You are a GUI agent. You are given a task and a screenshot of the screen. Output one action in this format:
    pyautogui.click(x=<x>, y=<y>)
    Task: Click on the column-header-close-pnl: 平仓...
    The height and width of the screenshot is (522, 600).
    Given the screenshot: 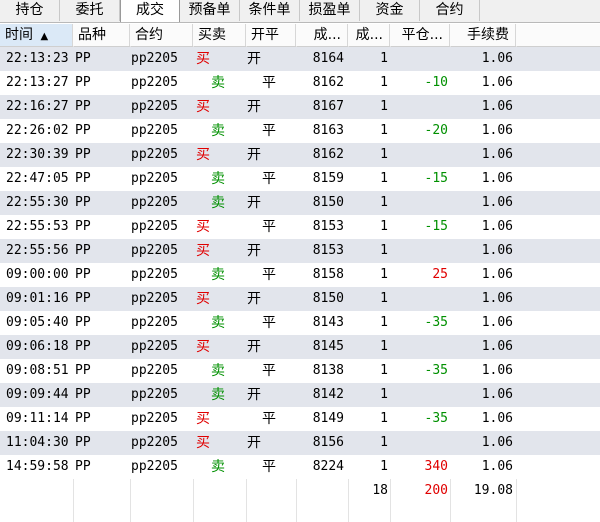 What is the action you would take?
    pyautogui.click(x=420, y=35)
    